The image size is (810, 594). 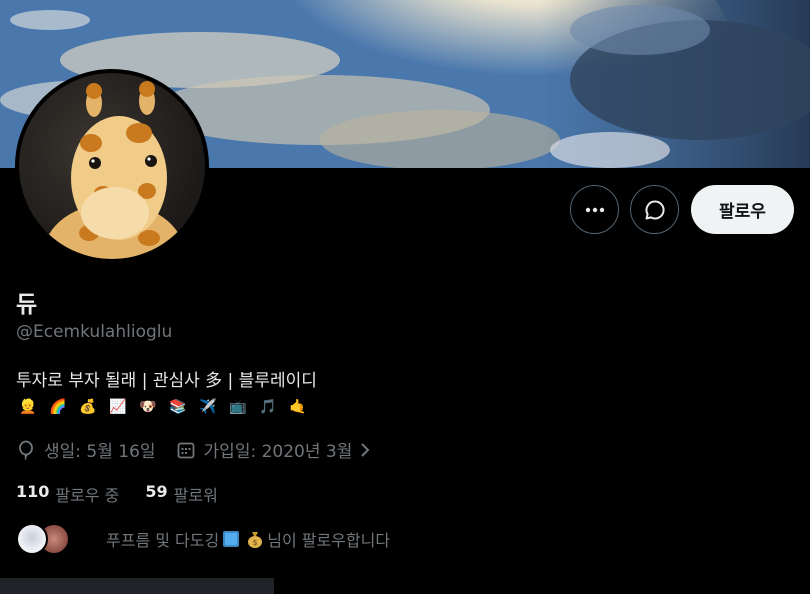 I want to click on music-emoji: 🎵, so click(x=268, y=407).